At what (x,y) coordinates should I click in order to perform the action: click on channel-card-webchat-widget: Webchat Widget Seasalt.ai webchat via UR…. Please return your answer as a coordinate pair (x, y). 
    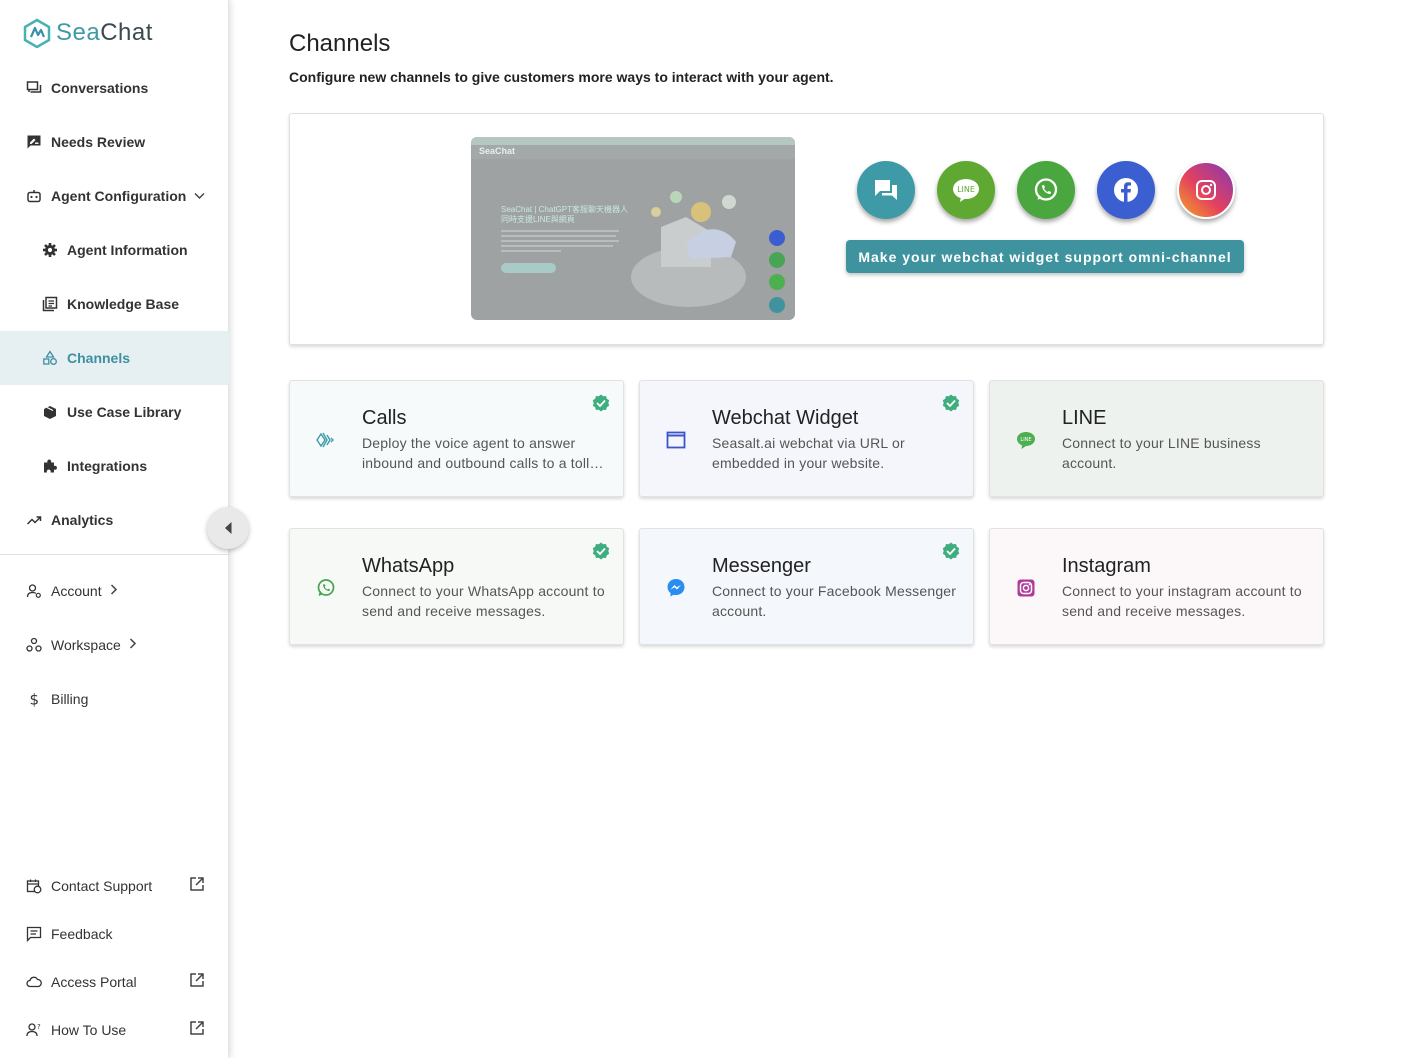
    Looking at the image, I should click on (806, 438).